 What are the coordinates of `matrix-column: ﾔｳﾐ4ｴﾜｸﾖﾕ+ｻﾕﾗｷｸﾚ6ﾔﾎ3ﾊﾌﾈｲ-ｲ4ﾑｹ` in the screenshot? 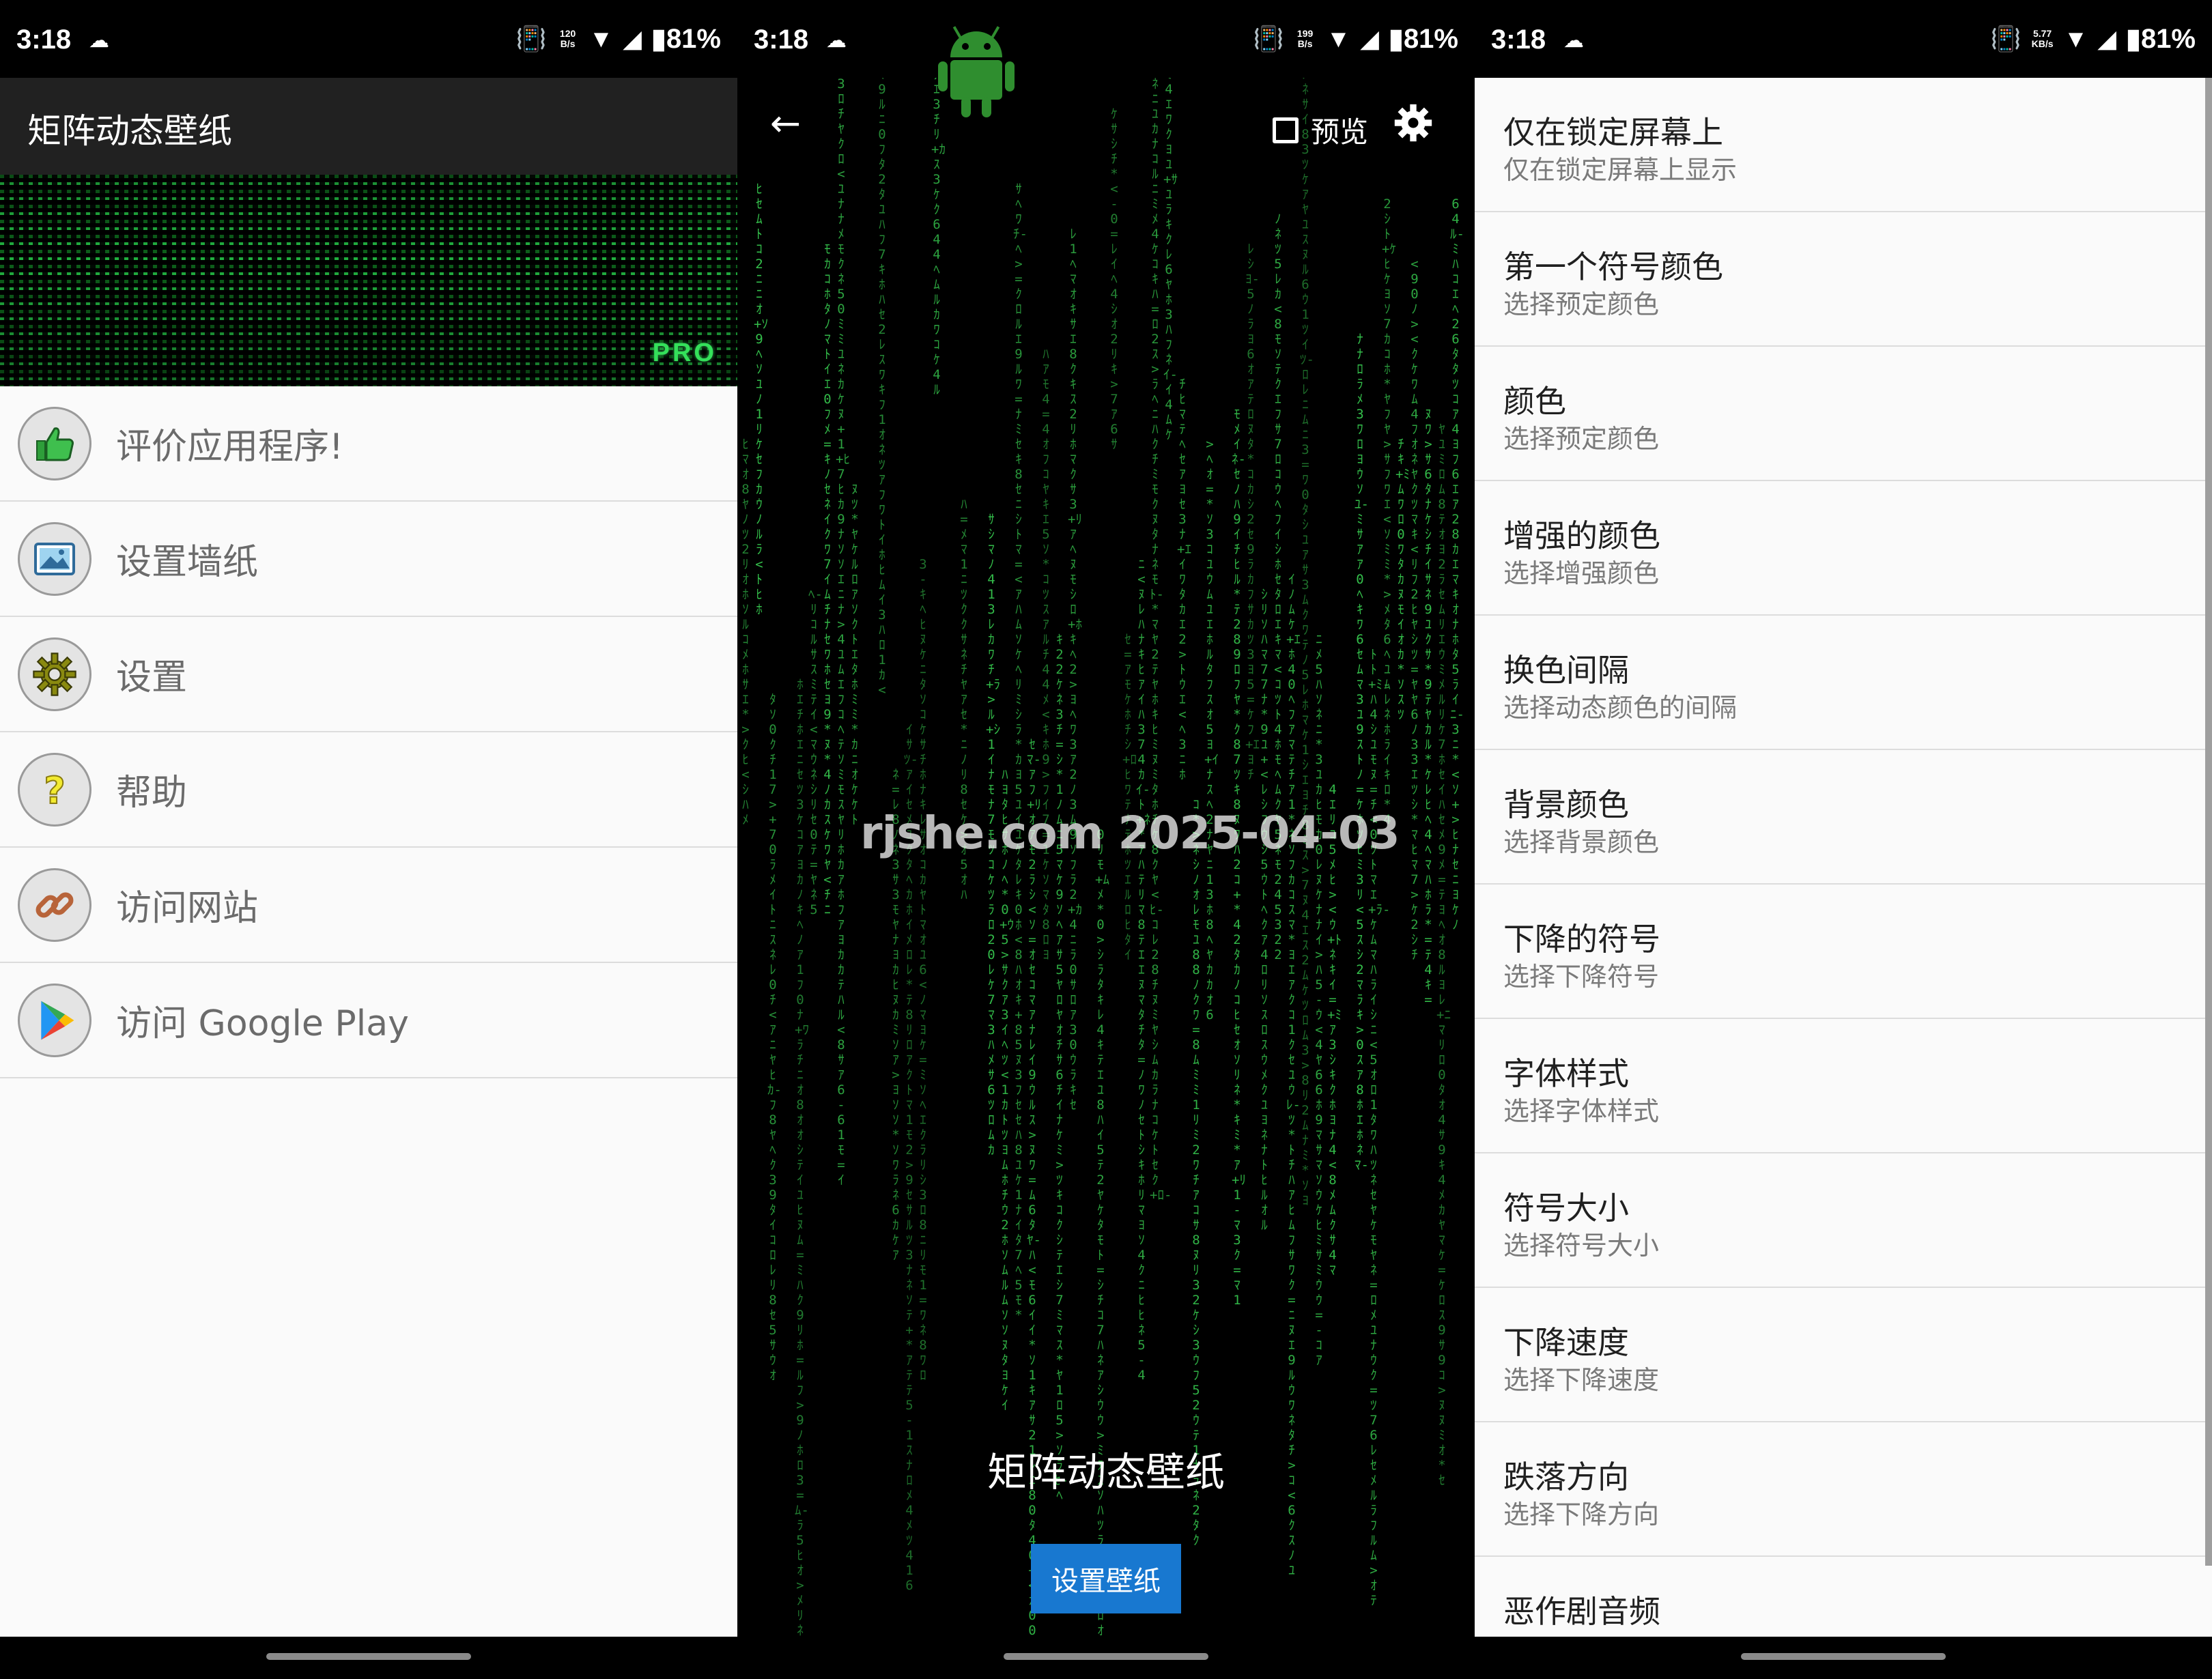 It's located at (1170, 260).